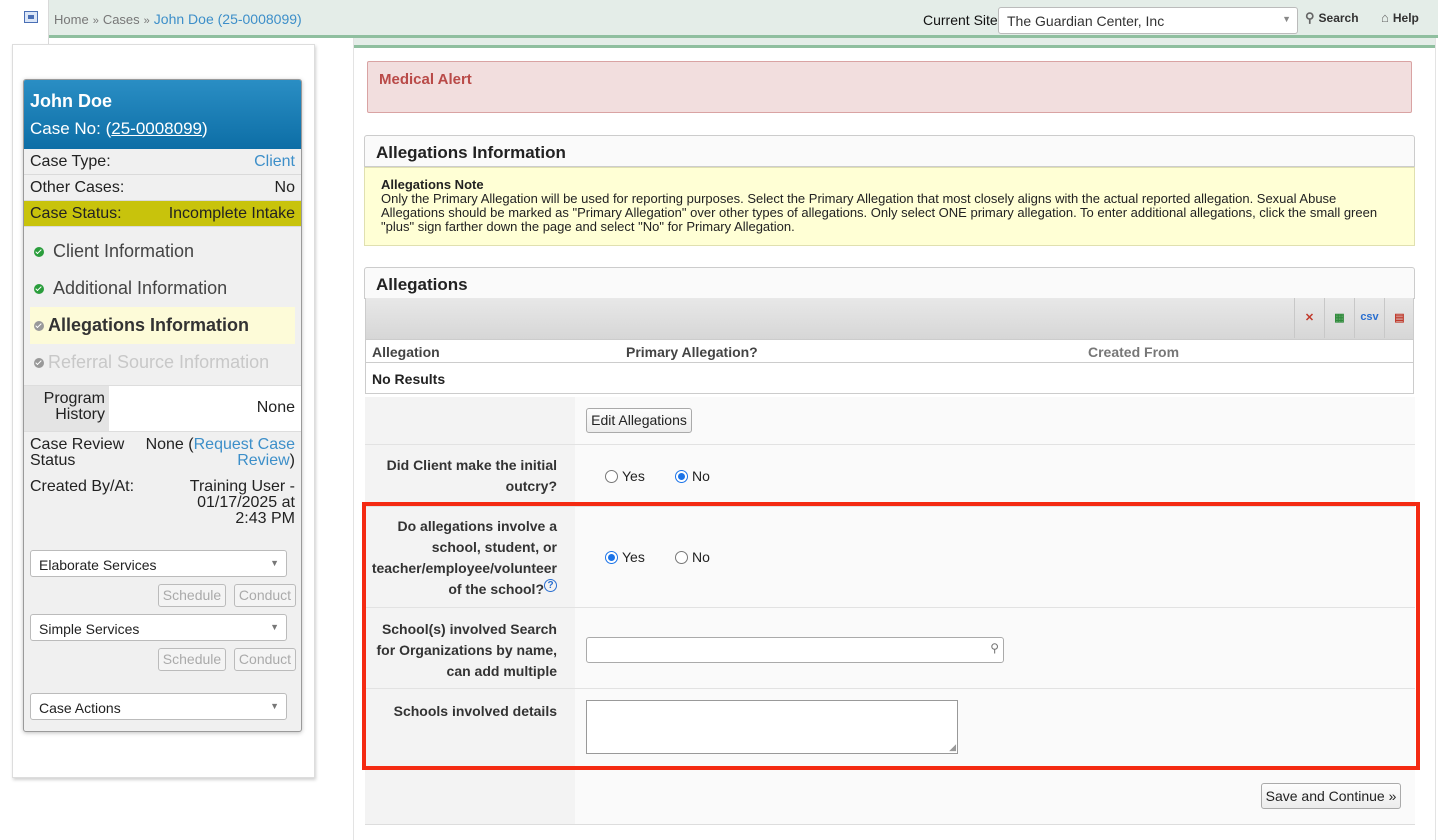  I want to click on help-bell-icon: ⌂, so click(1385, 17).